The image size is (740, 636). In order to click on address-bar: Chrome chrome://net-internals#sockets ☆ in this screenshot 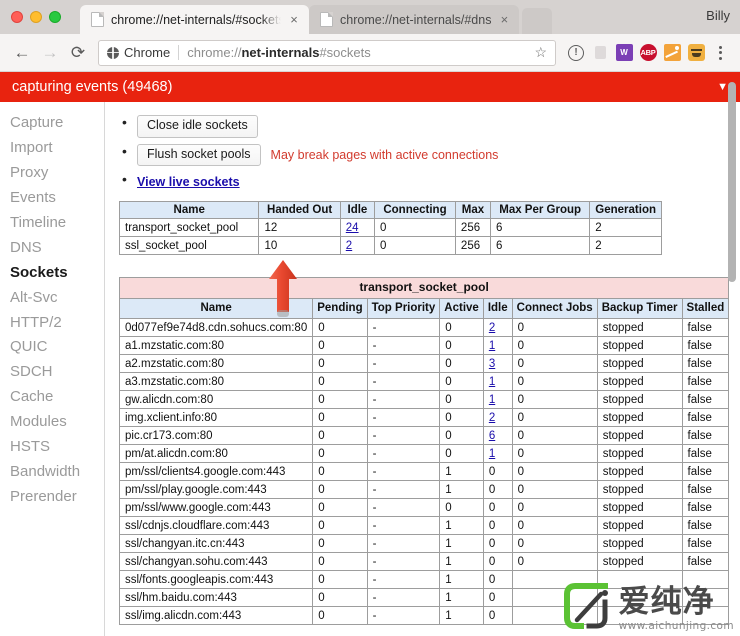, I will do `click(327, 52)`.